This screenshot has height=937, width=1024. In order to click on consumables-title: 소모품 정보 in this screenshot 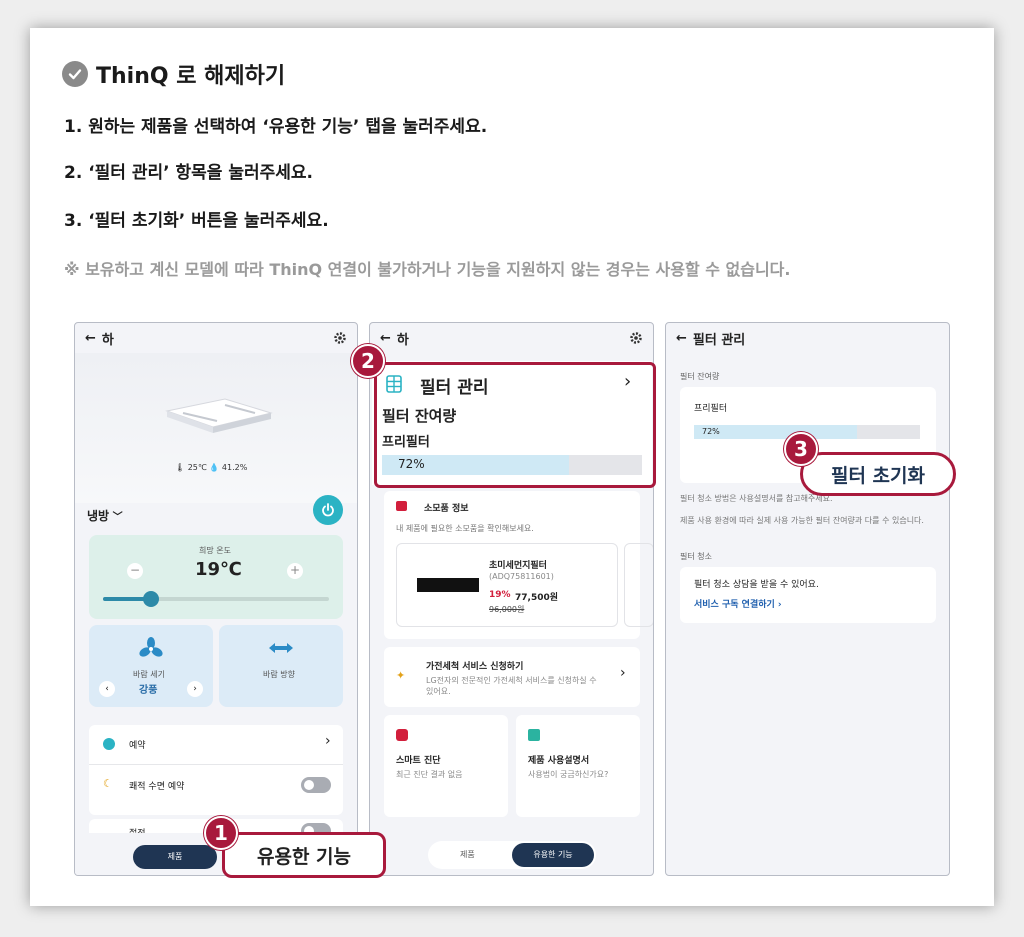, I will do `click(446, 509)`.